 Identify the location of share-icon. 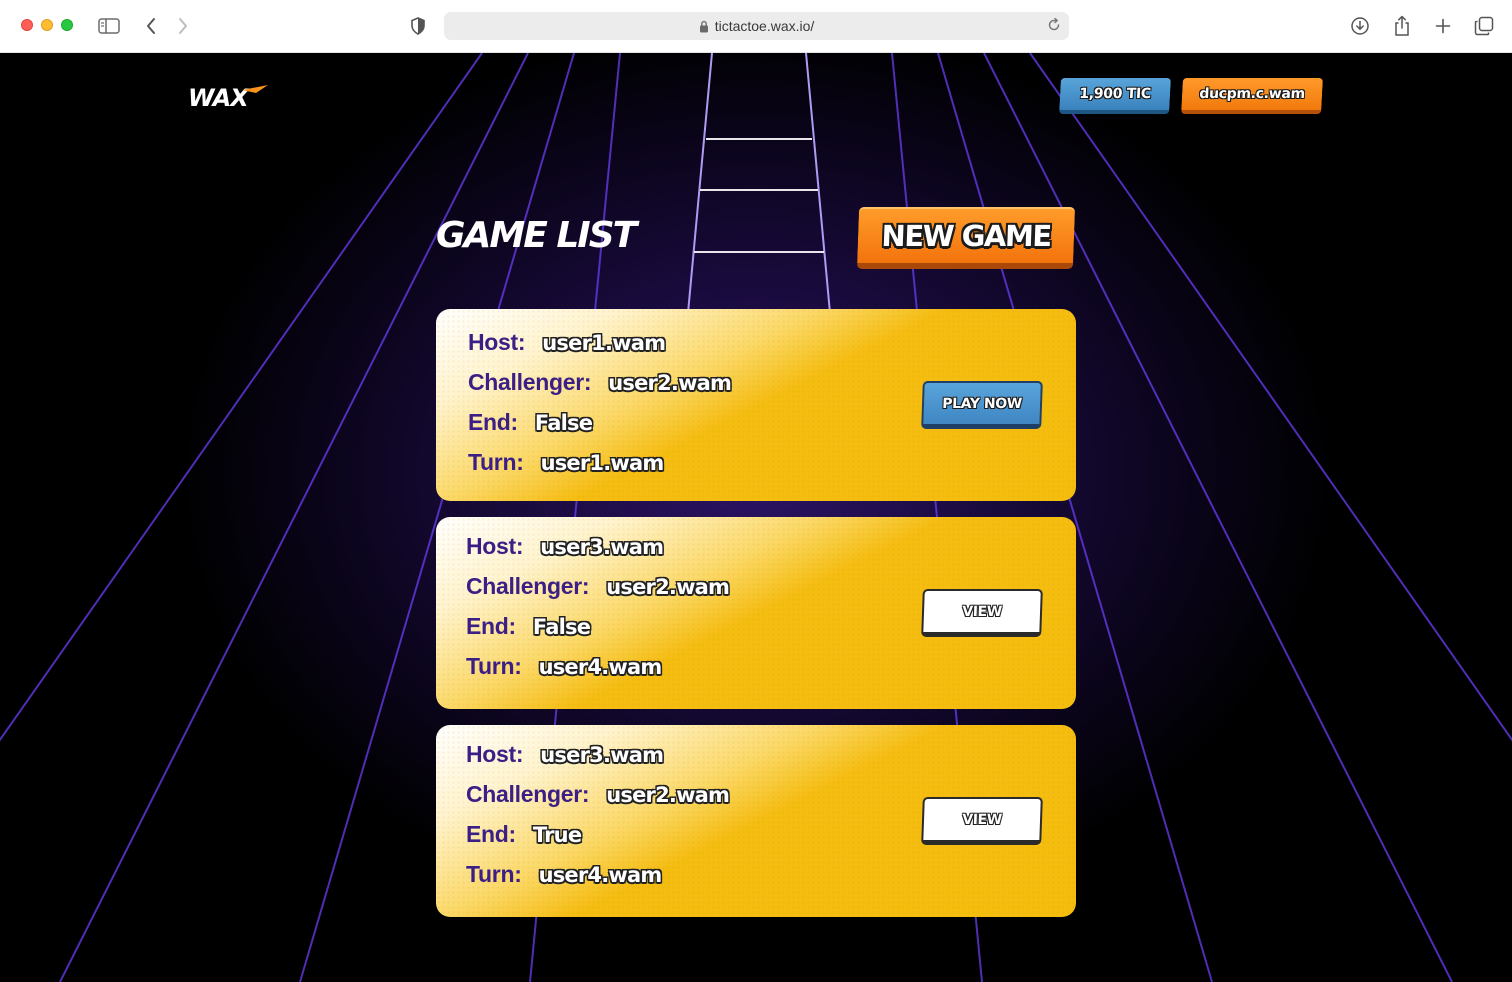
(1402, 26).